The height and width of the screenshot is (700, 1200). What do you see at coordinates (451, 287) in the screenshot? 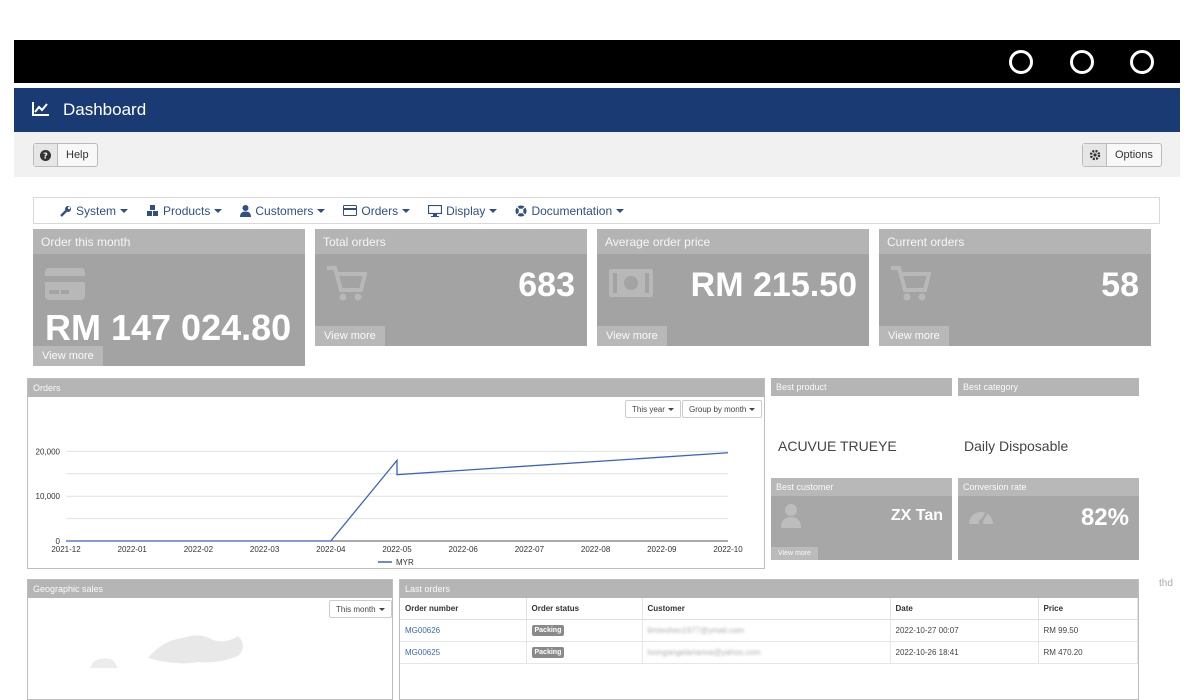
I see `stat-total-orders: Total orders 683 View more` at bounding box center [451, 287].